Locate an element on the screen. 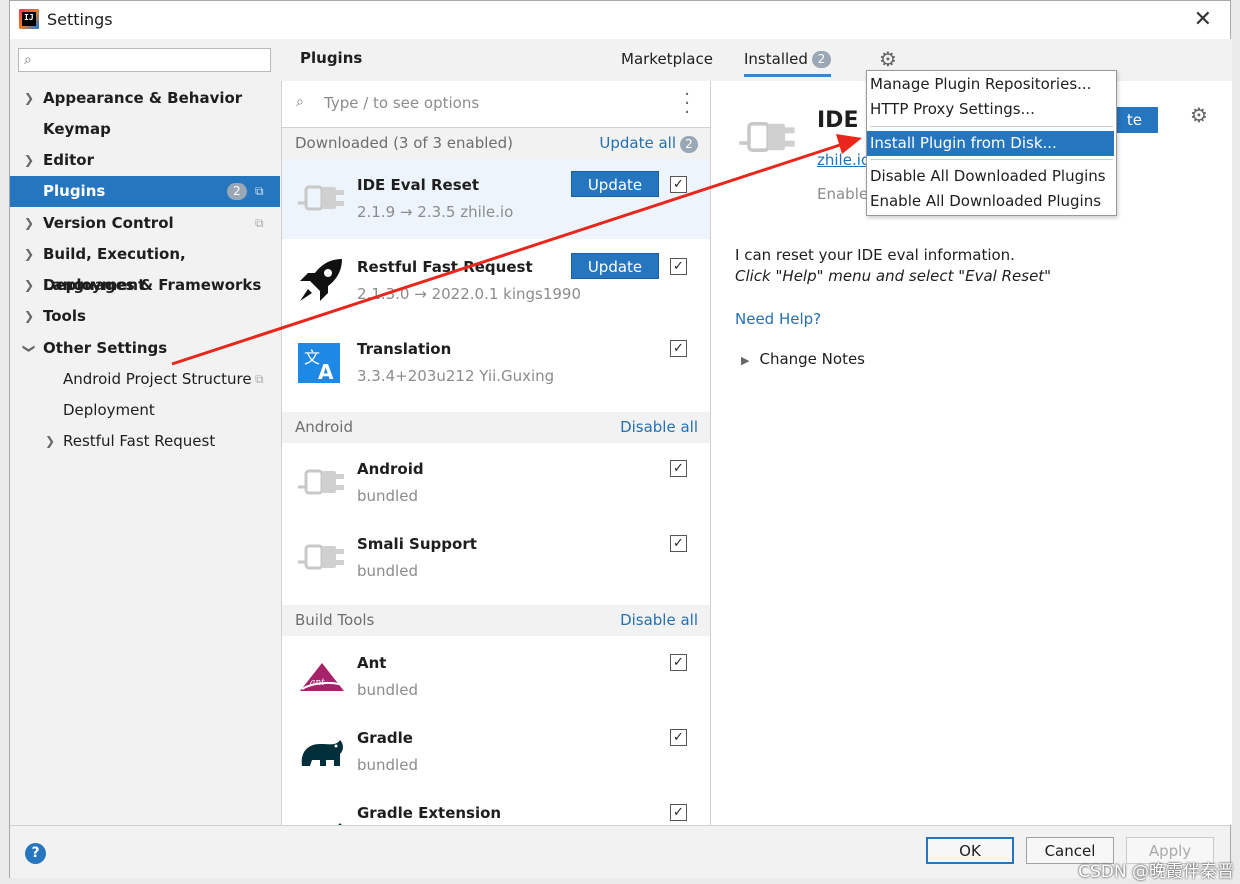  detail-status: Enable is located at coordinates (843, 194).